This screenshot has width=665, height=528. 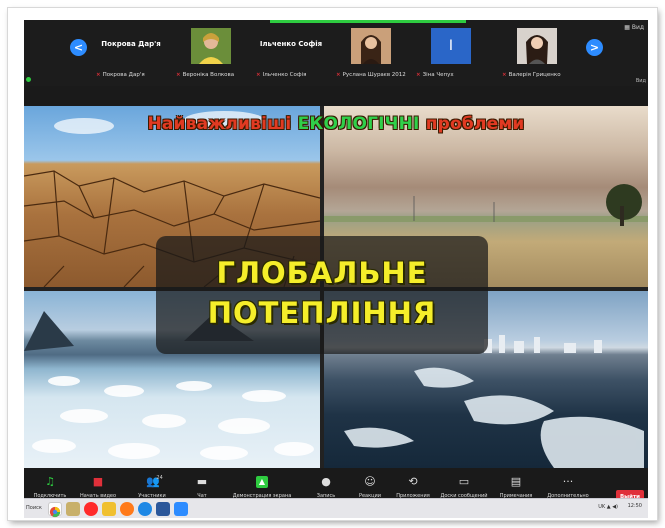 I want to click on file-explorer-icon, so click(x=73, y=509).